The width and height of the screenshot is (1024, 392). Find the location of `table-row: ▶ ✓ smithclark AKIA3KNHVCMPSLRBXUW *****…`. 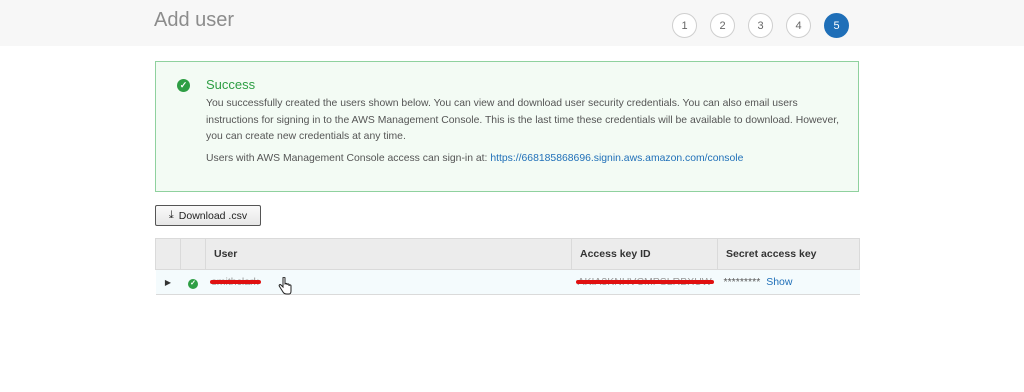

table-row: ▶ ✓ smithclark AKIA3KNHVCMPSLRBXUW *****… is located at coordinates (507, 282).